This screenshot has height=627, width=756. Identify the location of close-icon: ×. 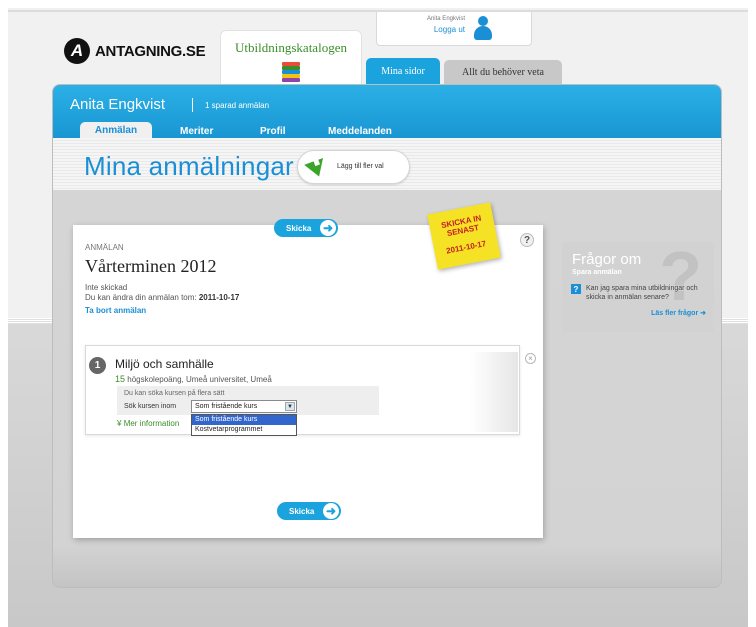
(530, 358).